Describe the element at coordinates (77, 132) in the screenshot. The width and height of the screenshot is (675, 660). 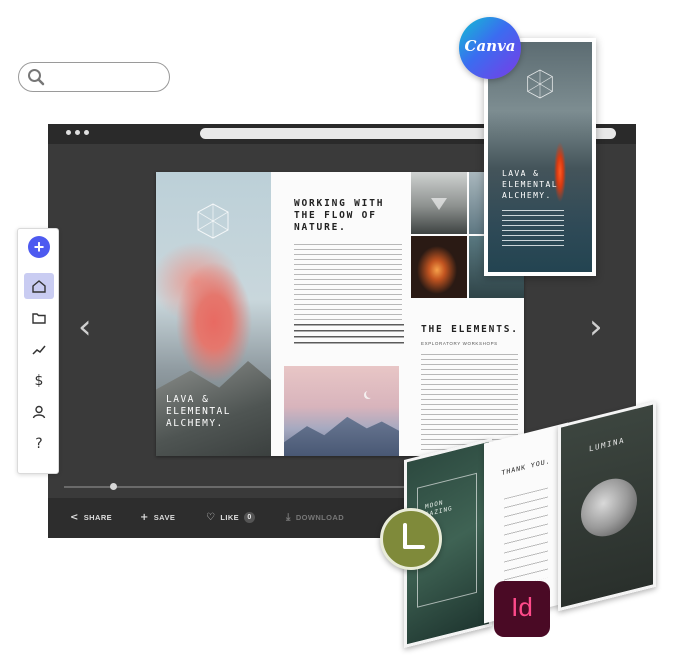
I see `window-dots` at that location.